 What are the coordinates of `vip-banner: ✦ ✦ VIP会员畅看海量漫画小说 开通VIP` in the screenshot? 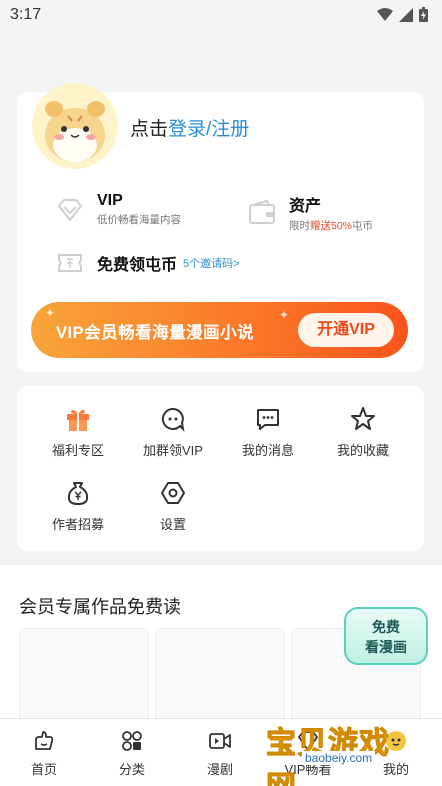 It's located at (219, 330).